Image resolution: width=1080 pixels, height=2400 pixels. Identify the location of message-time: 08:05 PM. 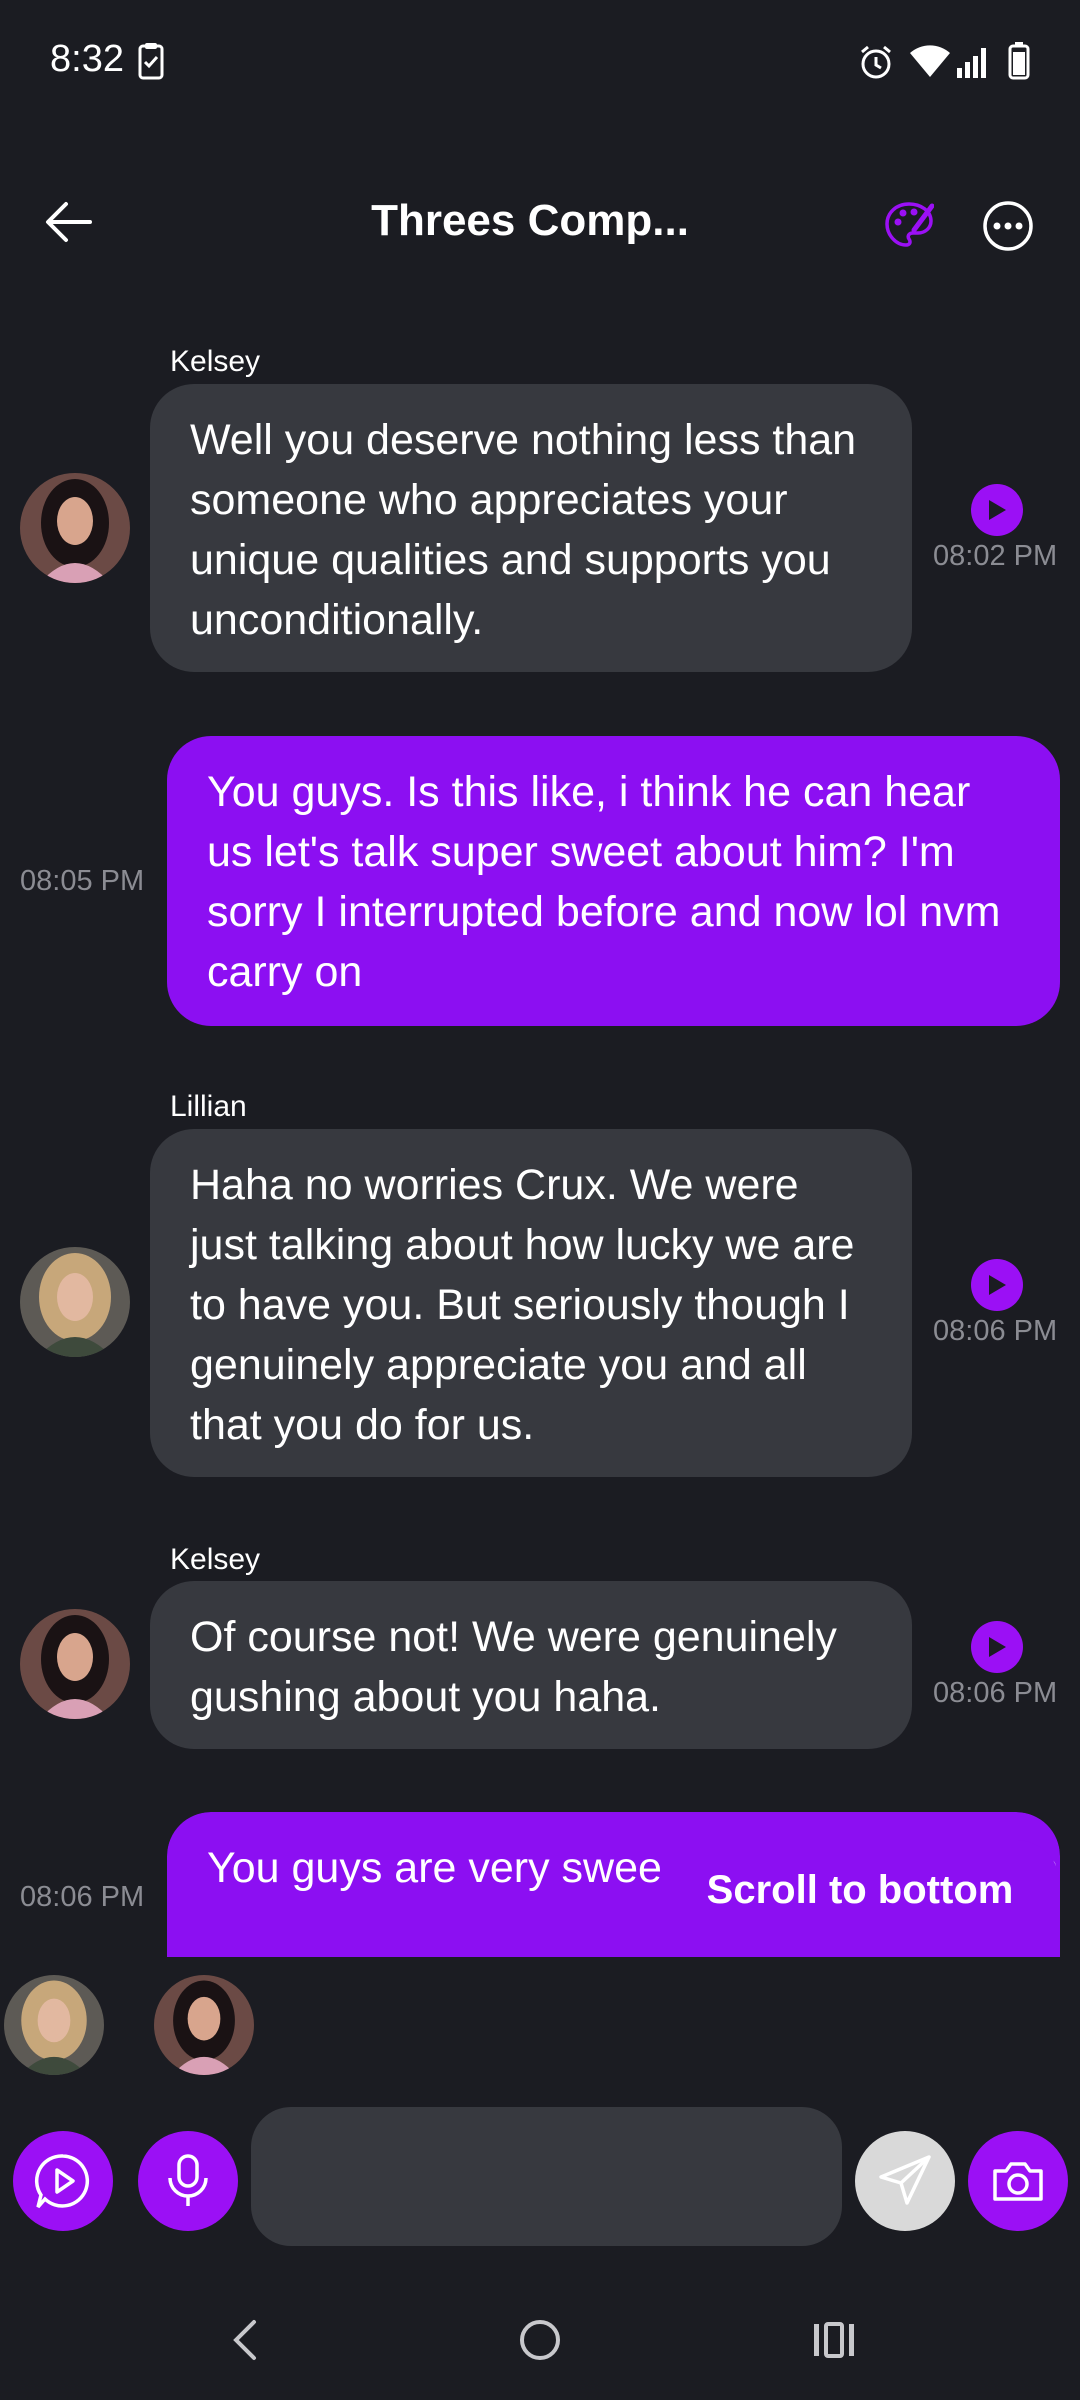
(82, 881).